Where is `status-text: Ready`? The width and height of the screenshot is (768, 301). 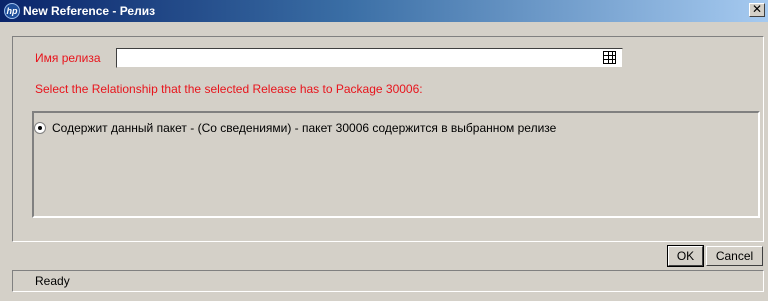
status-text: Ready is located at coordinates (52, 281).